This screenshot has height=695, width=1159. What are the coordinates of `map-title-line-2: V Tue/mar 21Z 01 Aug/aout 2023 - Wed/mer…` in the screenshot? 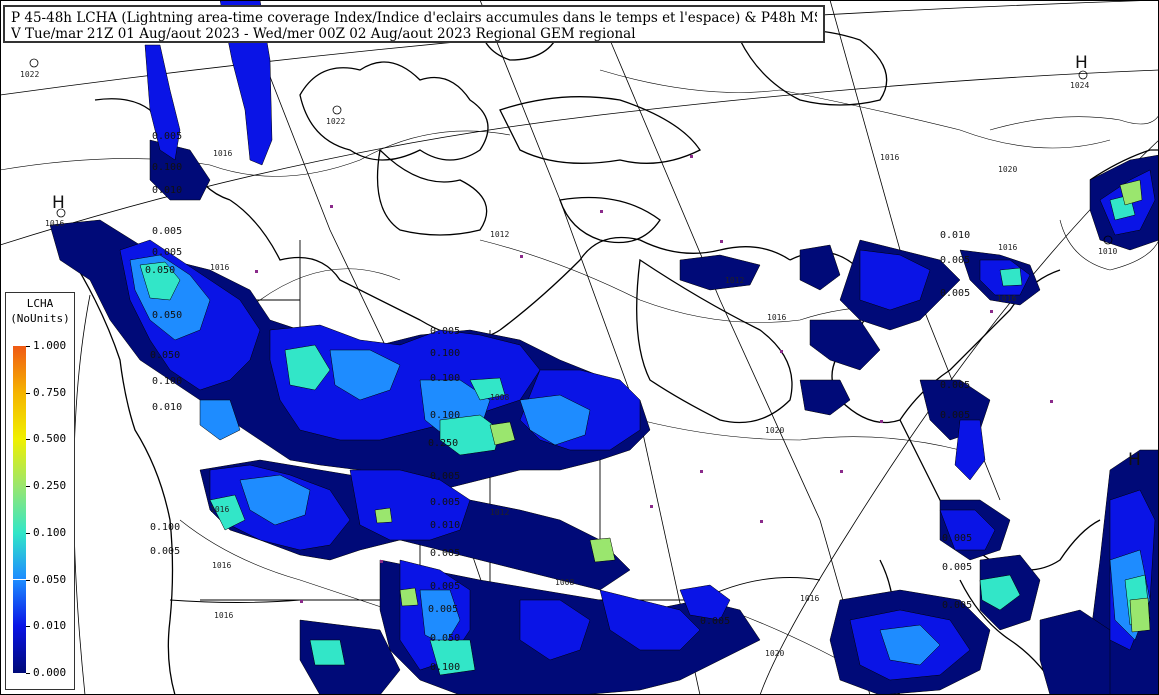 It's located at (323, 34).